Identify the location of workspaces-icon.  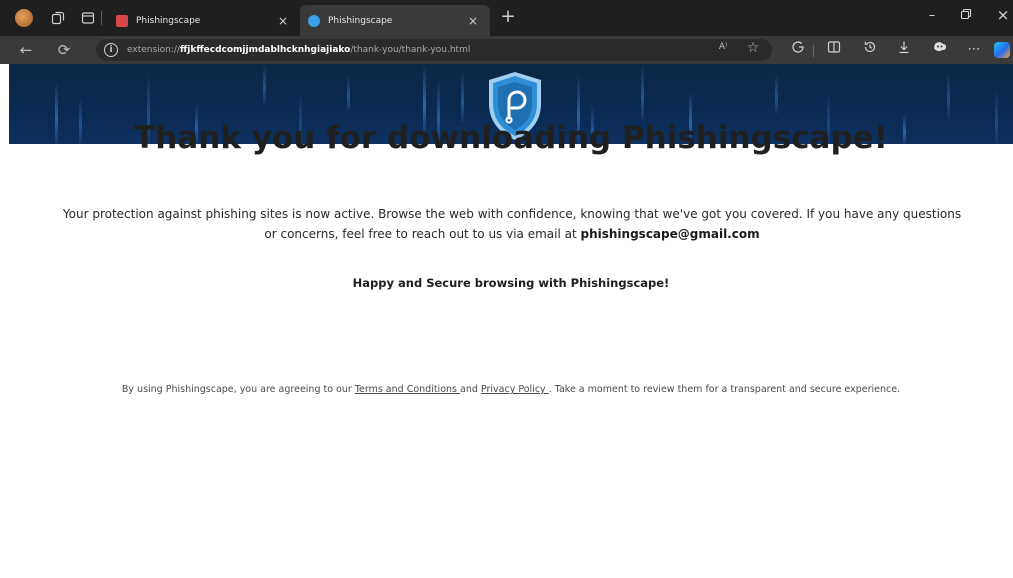
(58, 18).